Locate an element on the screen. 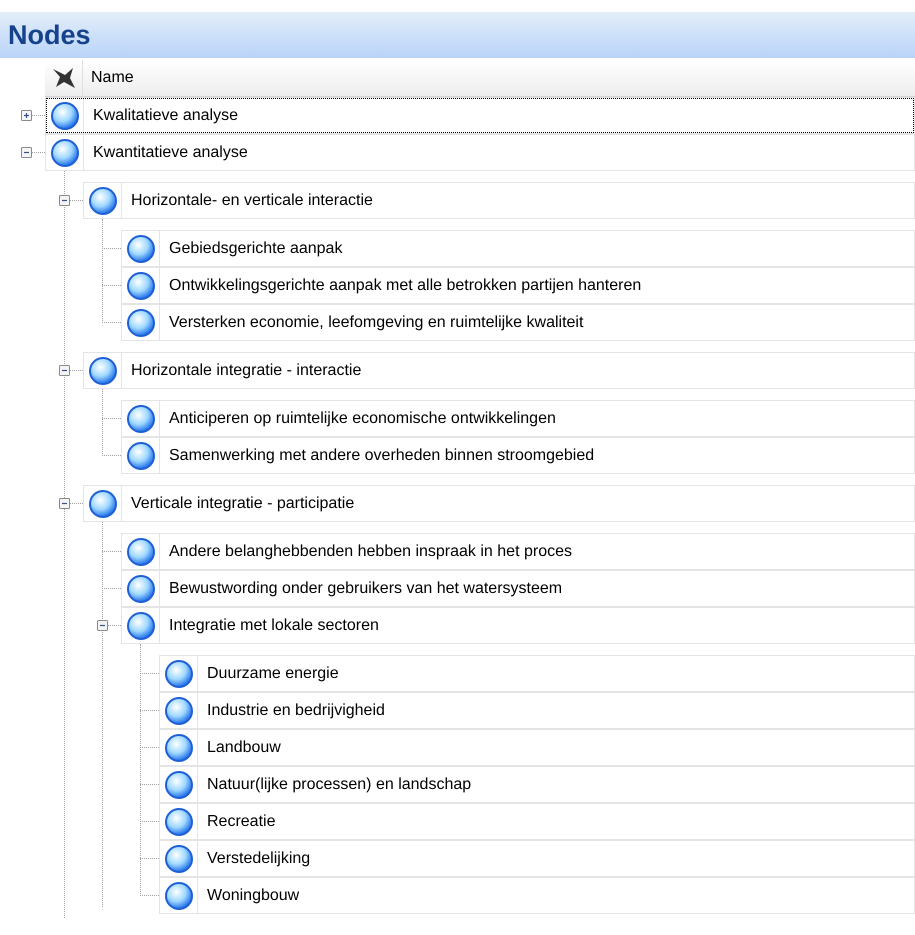 The width and height of the screenshot is (915, 935). node-label: Verticale integratie - participatie is located at coordinates (242, 504).